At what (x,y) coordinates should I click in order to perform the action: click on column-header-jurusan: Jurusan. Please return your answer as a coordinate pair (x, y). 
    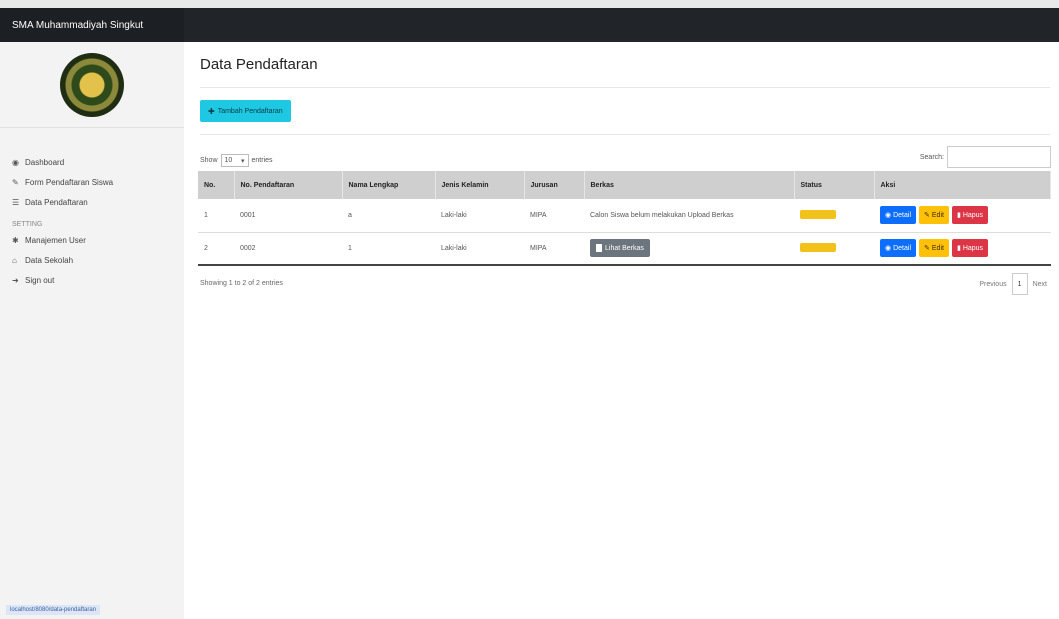
    Looking at the image, I should click on (554, 185).